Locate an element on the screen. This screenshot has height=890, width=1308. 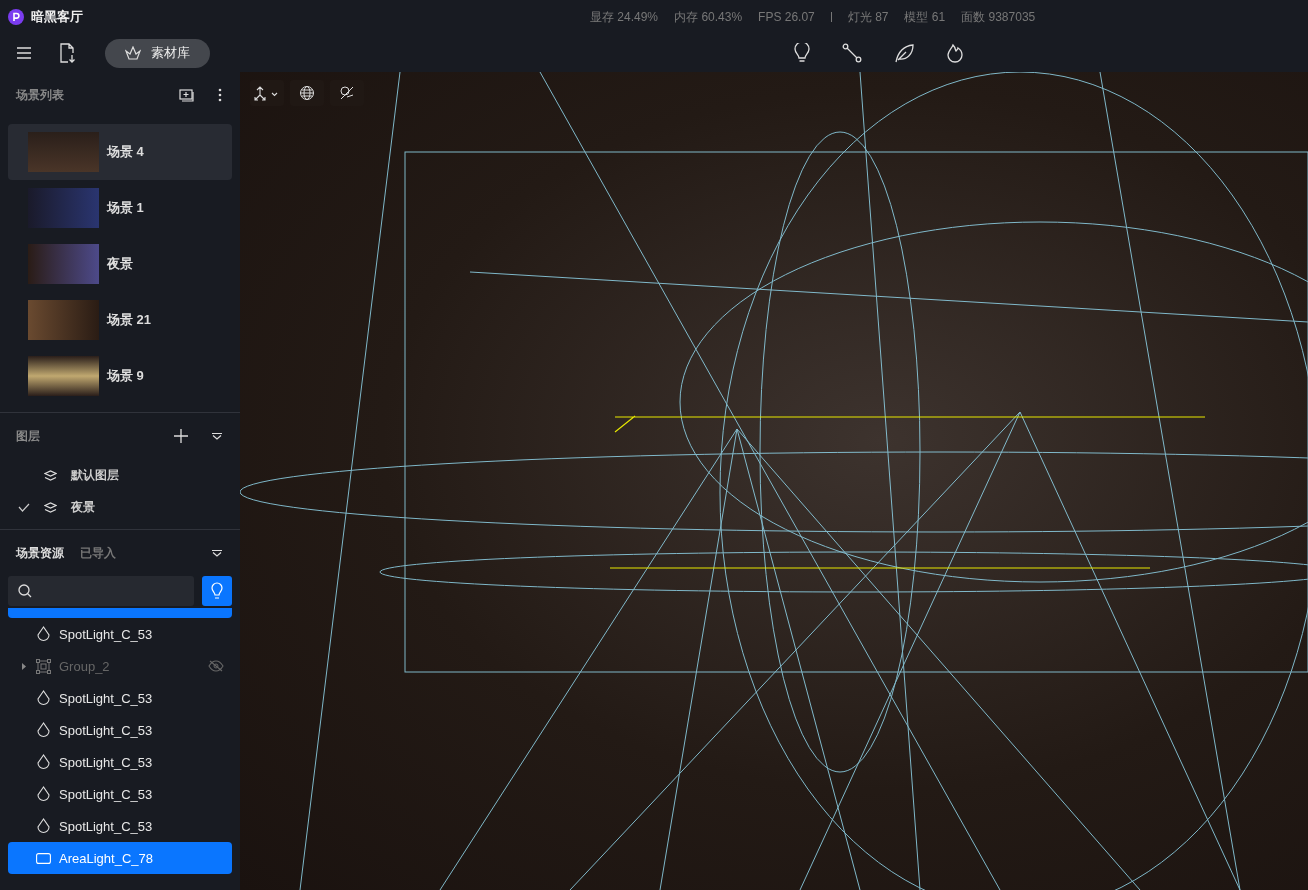
tree-item-name: AreaLight_C_78 is located at coordinates (106, 858).